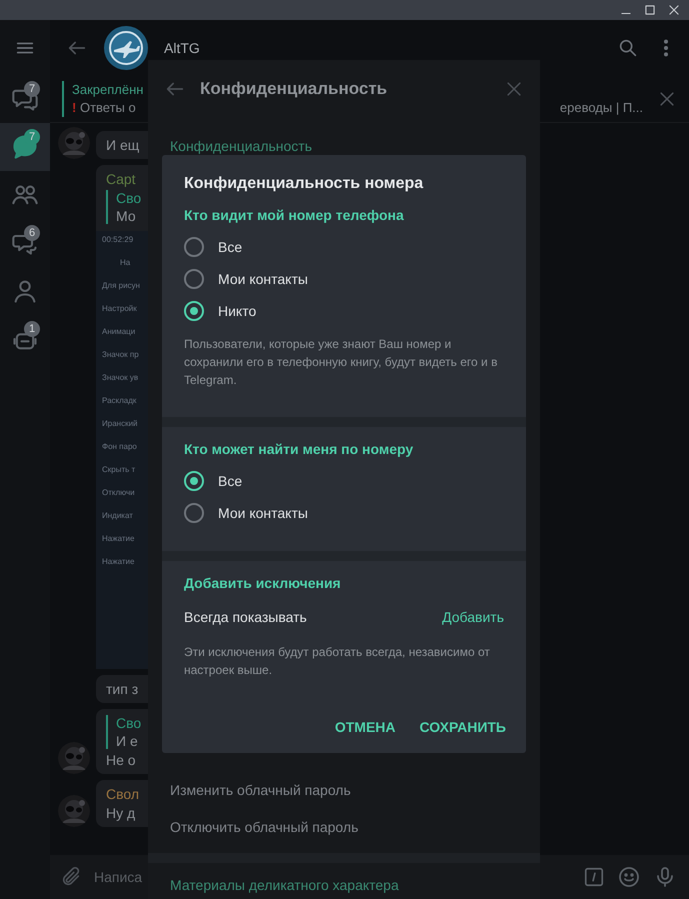 Image resolution: width=689 pixels, height=899 pixels. What do you see at coordinates (303, 184) in the screenshot?
I see `dialog-title: Конфиденциальность номера` at bounding box center [303, 184].